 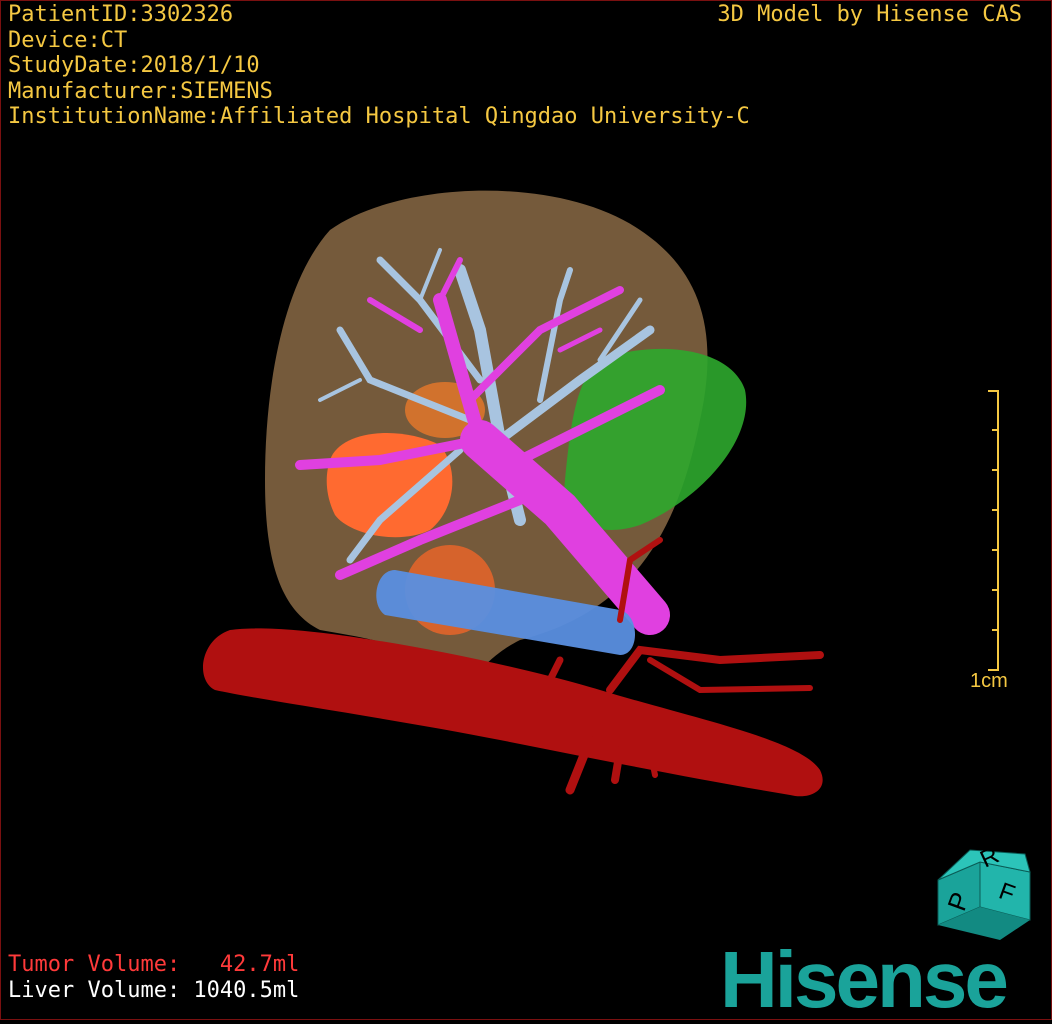 I want to click on study-date-text: StudyDate:2018/1/10, so click(x=134, y=65).